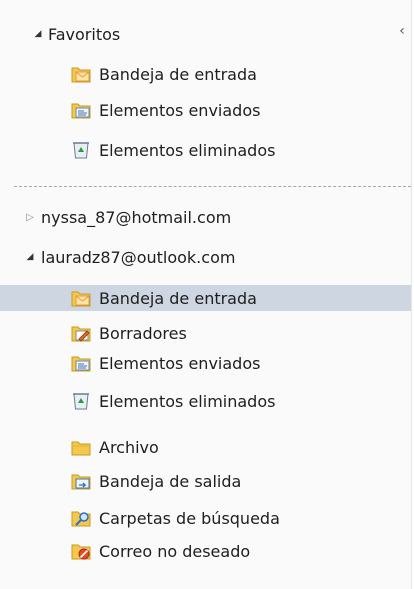  I want to click on folder-label: Bandeja de salida, so click(170, 481).